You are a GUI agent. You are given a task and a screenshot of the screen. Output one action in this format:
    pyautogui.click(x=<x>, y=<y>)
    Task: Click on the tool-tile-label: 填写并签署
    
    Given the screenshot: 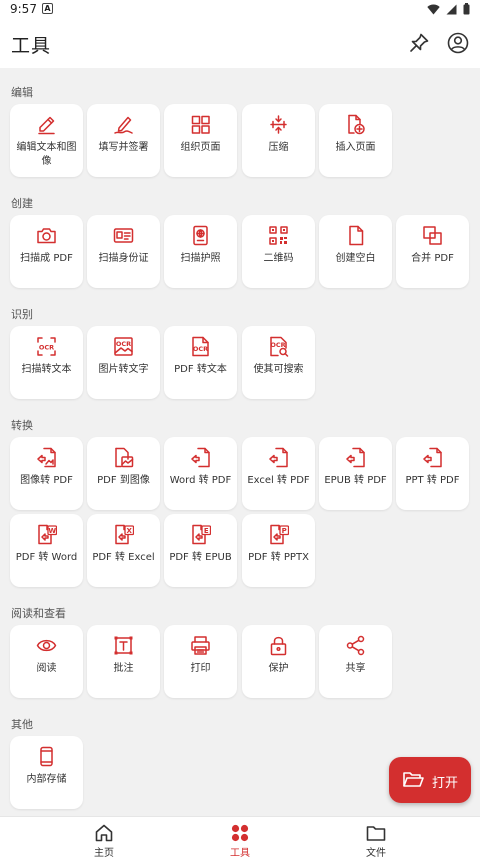 What is the action you would take?
    pyautogui.click(x=123, y=147)
    